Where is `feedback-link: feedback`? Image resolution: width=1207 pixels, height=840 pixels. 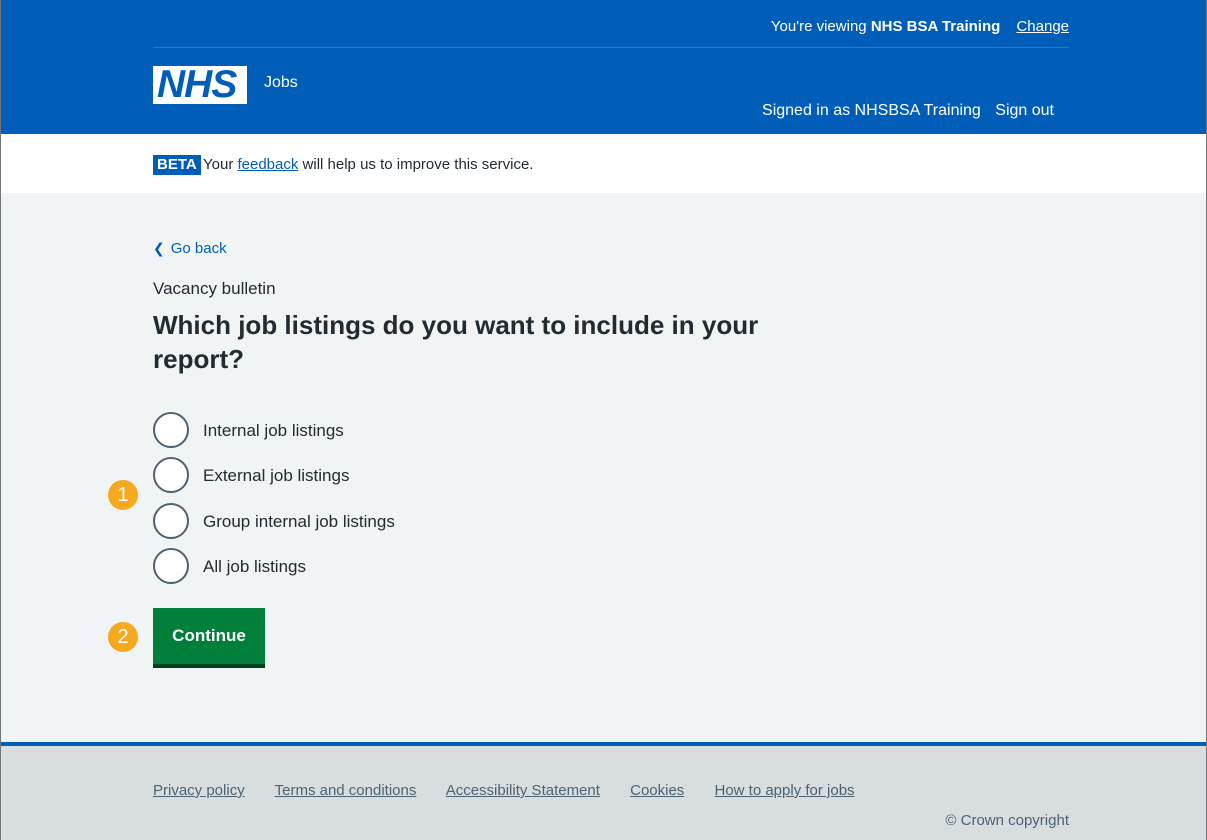
feedback-link: feedback is located at coordinates (267, 164).